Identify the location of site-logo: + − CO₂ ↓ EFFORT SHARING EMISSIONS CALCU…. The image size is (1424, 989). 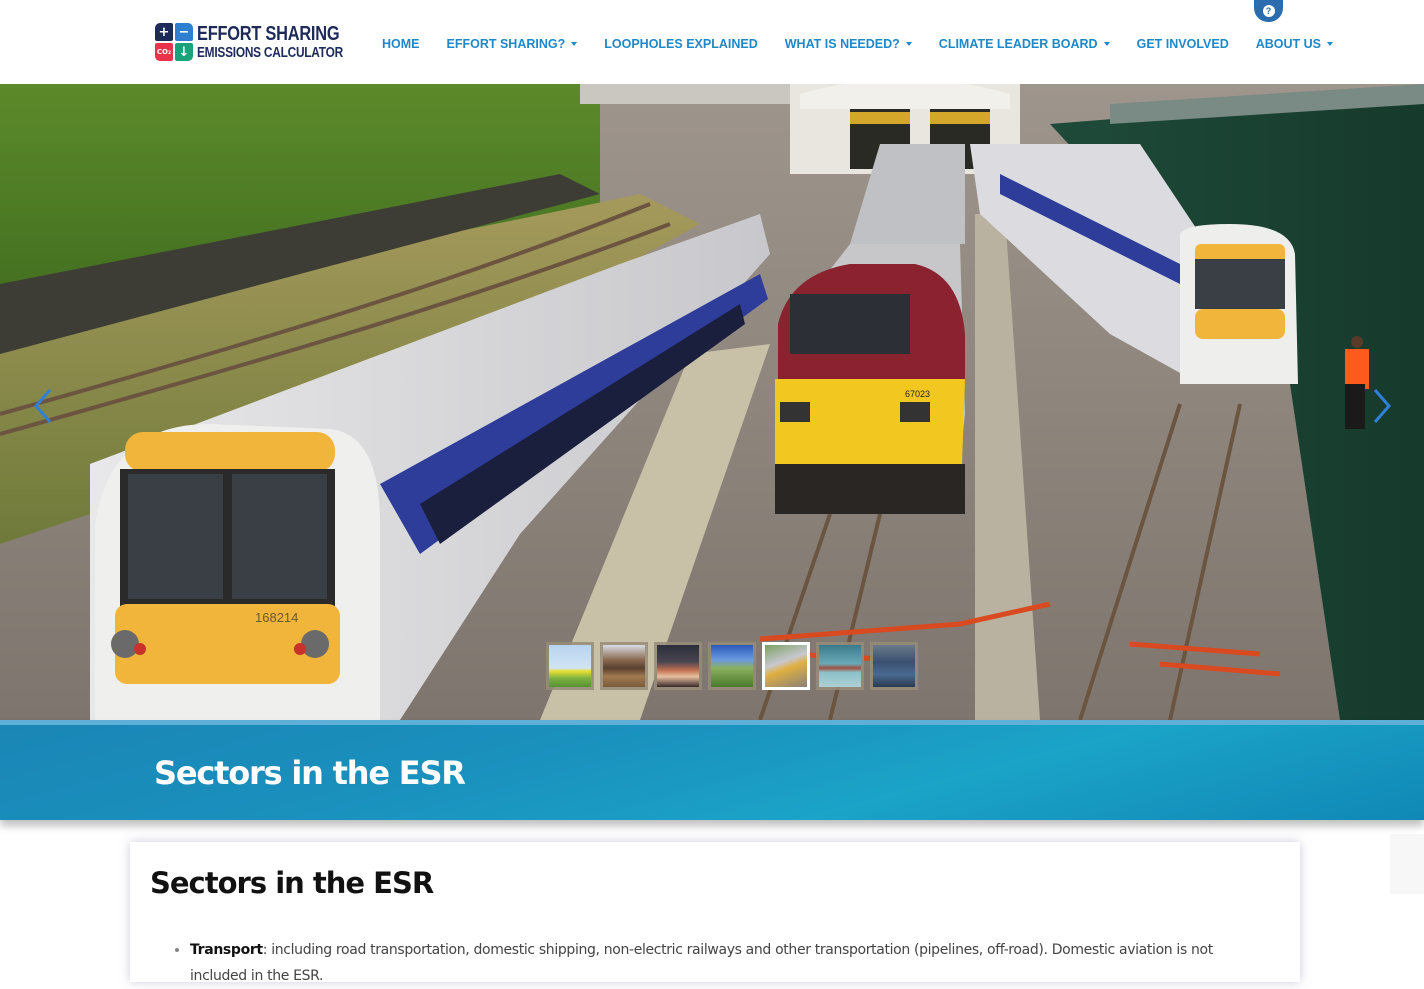
(265, 42).